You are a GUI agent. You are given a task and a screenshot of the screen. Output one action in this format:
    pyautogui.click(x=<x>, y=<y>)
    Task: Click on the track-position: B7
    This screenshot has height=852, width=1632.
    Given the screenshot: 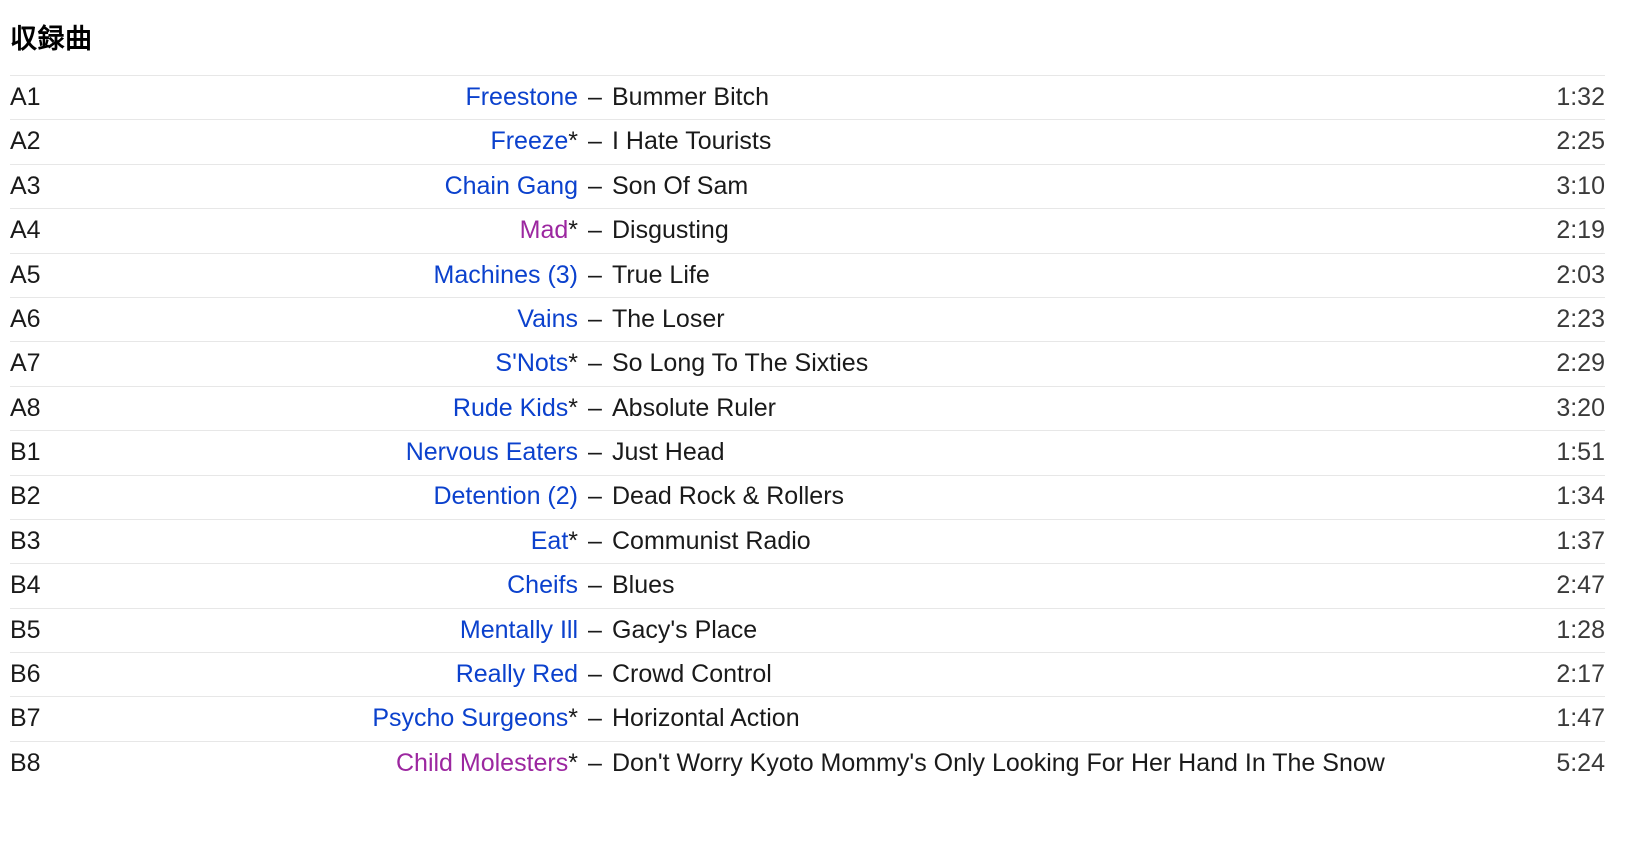 What is the action you would take?
    pyautogui.click(x=25, y=718)
    